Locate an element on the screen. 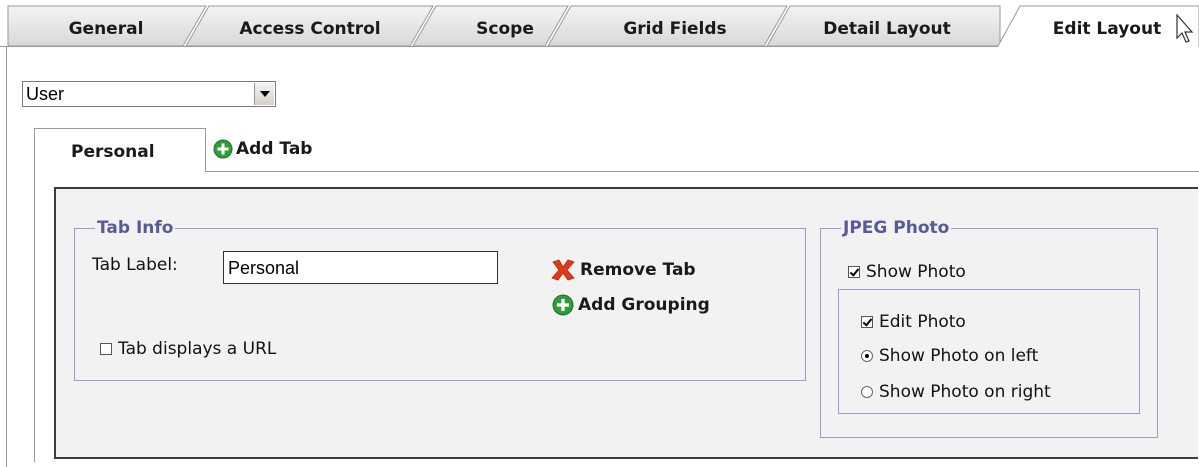 The height and width of the screenshot is (467, 1199). tab-strip-background is located at coordinates (599, 26).